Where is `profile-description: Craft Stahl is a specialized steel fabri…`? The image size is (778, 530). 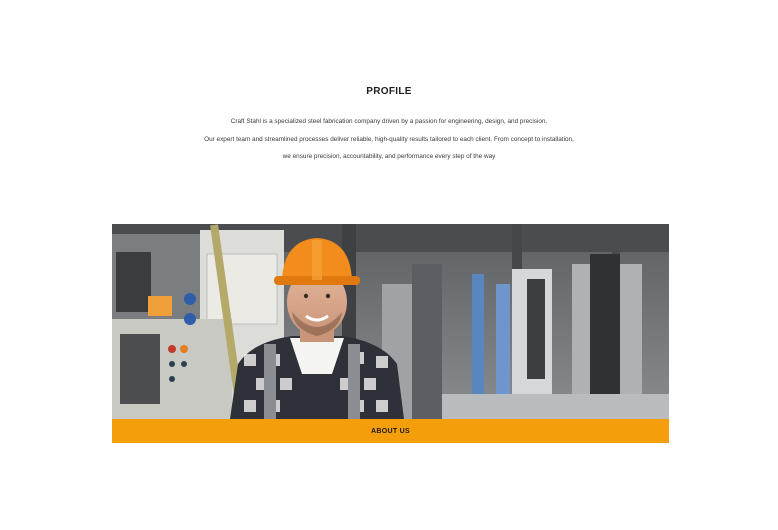 profile-description: Craft Stahl is a specialized steel fabri… is located at coordinates (389, 139).